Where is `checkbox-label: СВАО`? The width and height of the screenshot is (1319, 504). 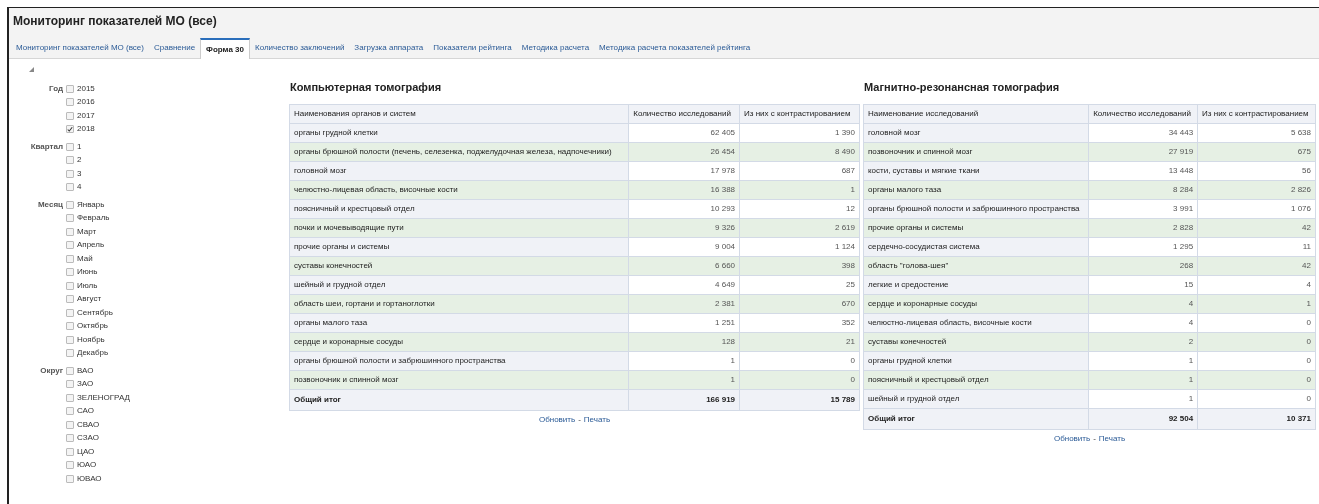 checkbox-label: СВАО is located at coordinates (88, 424).